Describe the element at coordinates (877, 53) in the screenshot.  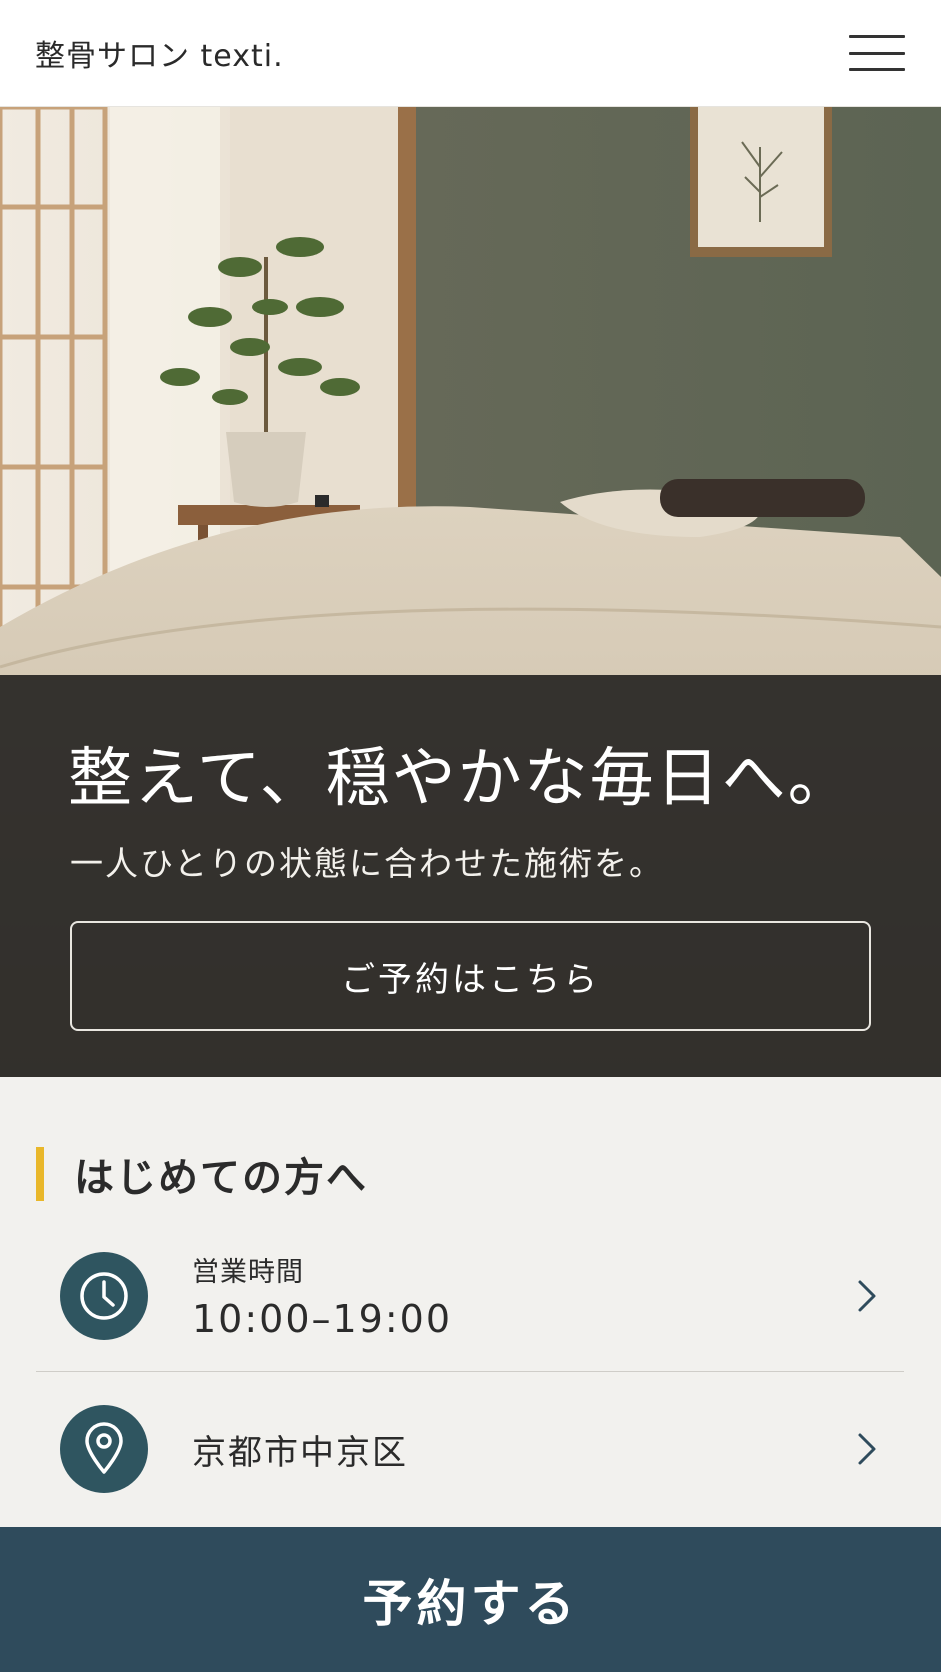
I see `hamburger-menu-icon` at that location.